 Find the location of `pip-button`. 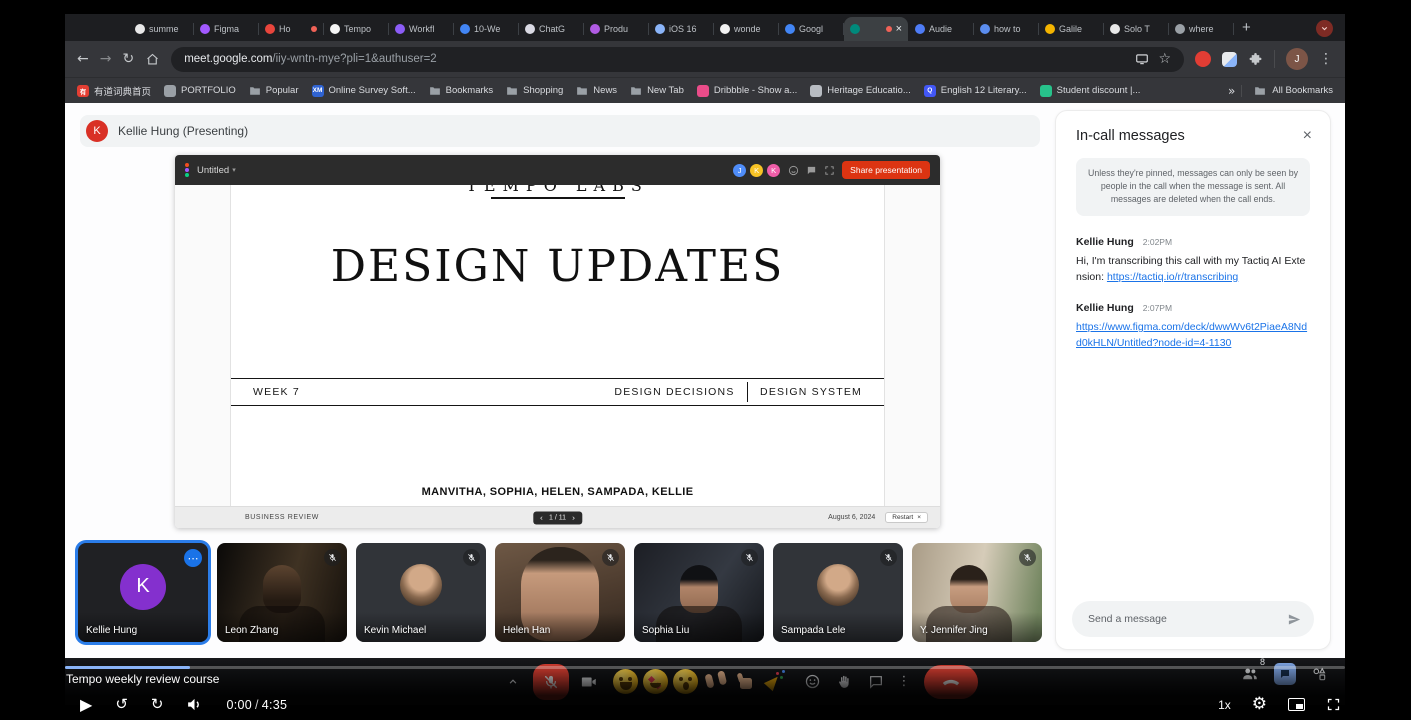

pip-button is located at coordinates (1296, 704).